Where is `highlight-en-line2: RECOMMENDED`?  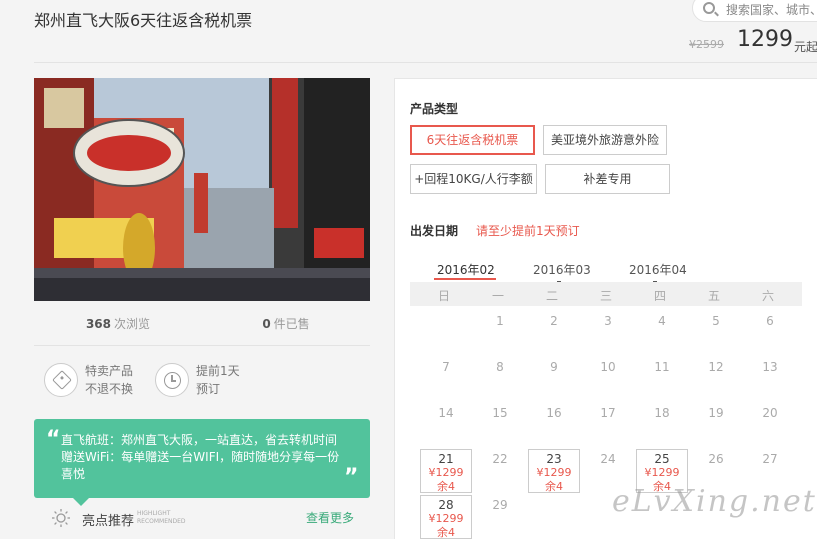
highlight-en-line2: RECOMMENDED is located at coordinates (161, 521).